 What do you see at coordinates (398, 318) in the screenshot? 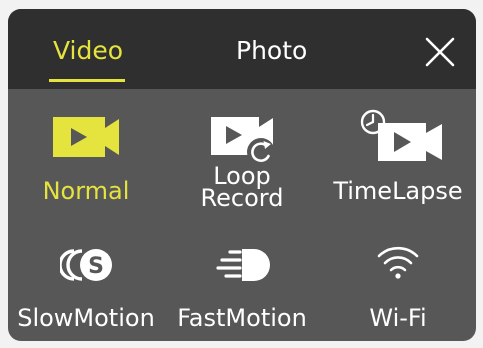
I see `mode-label: Wi-Fi` at bounding box center [398, 318].